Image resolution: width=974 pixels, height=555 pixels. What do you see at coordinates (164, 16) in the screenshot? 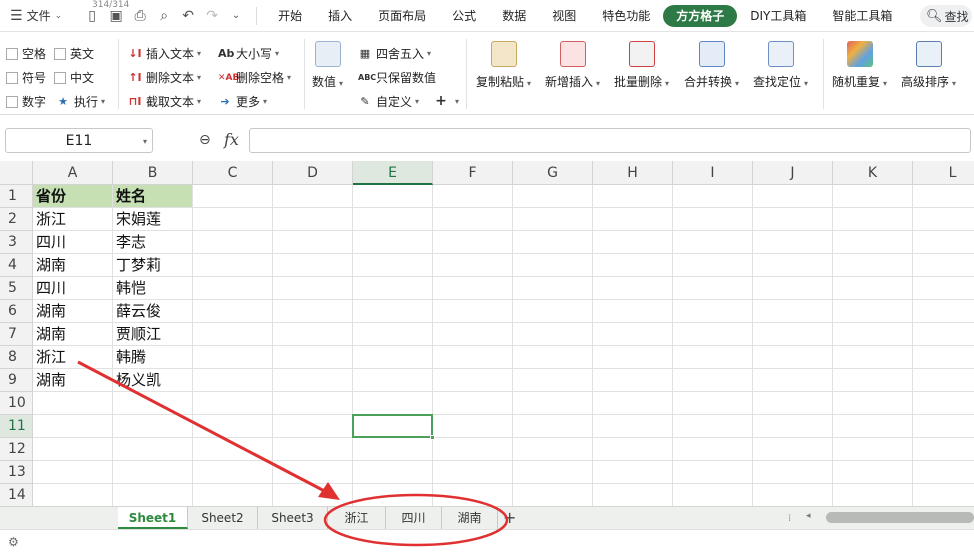
I see `print-preview-icon: ⌕` at bounding box center [164, 16].